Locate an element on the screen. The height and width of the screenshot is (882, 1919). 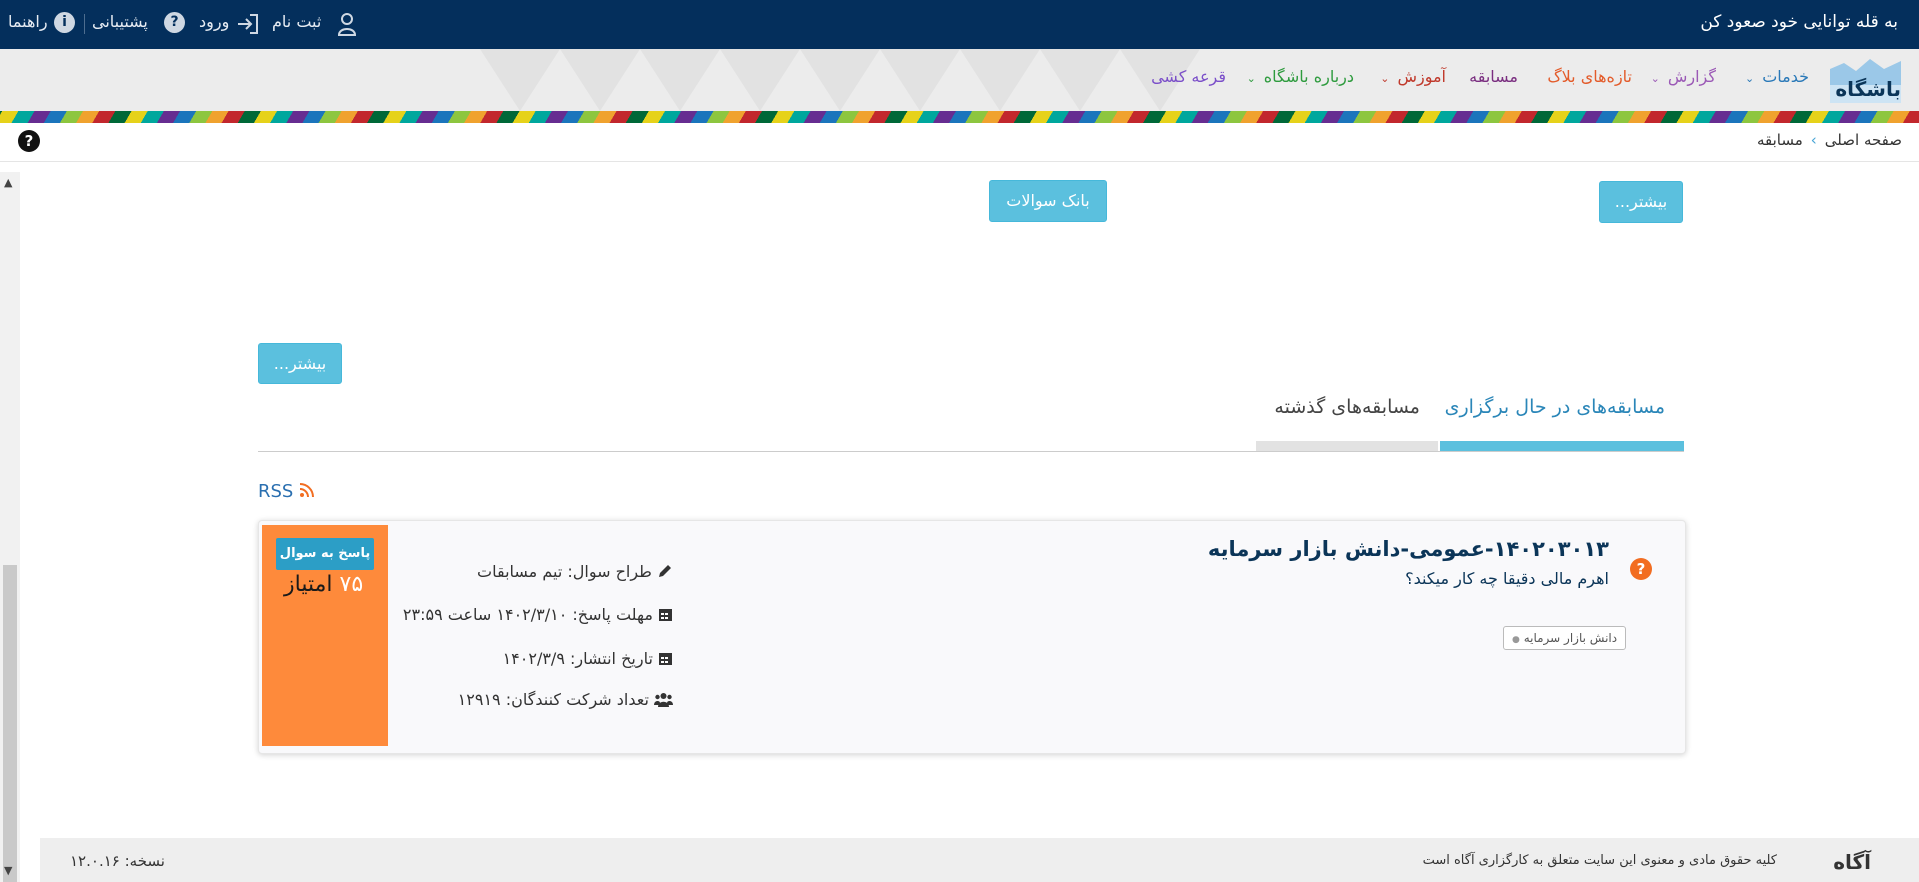
breadcrumb-home: صفحه اصلی is located at coordinates (1863, 140).